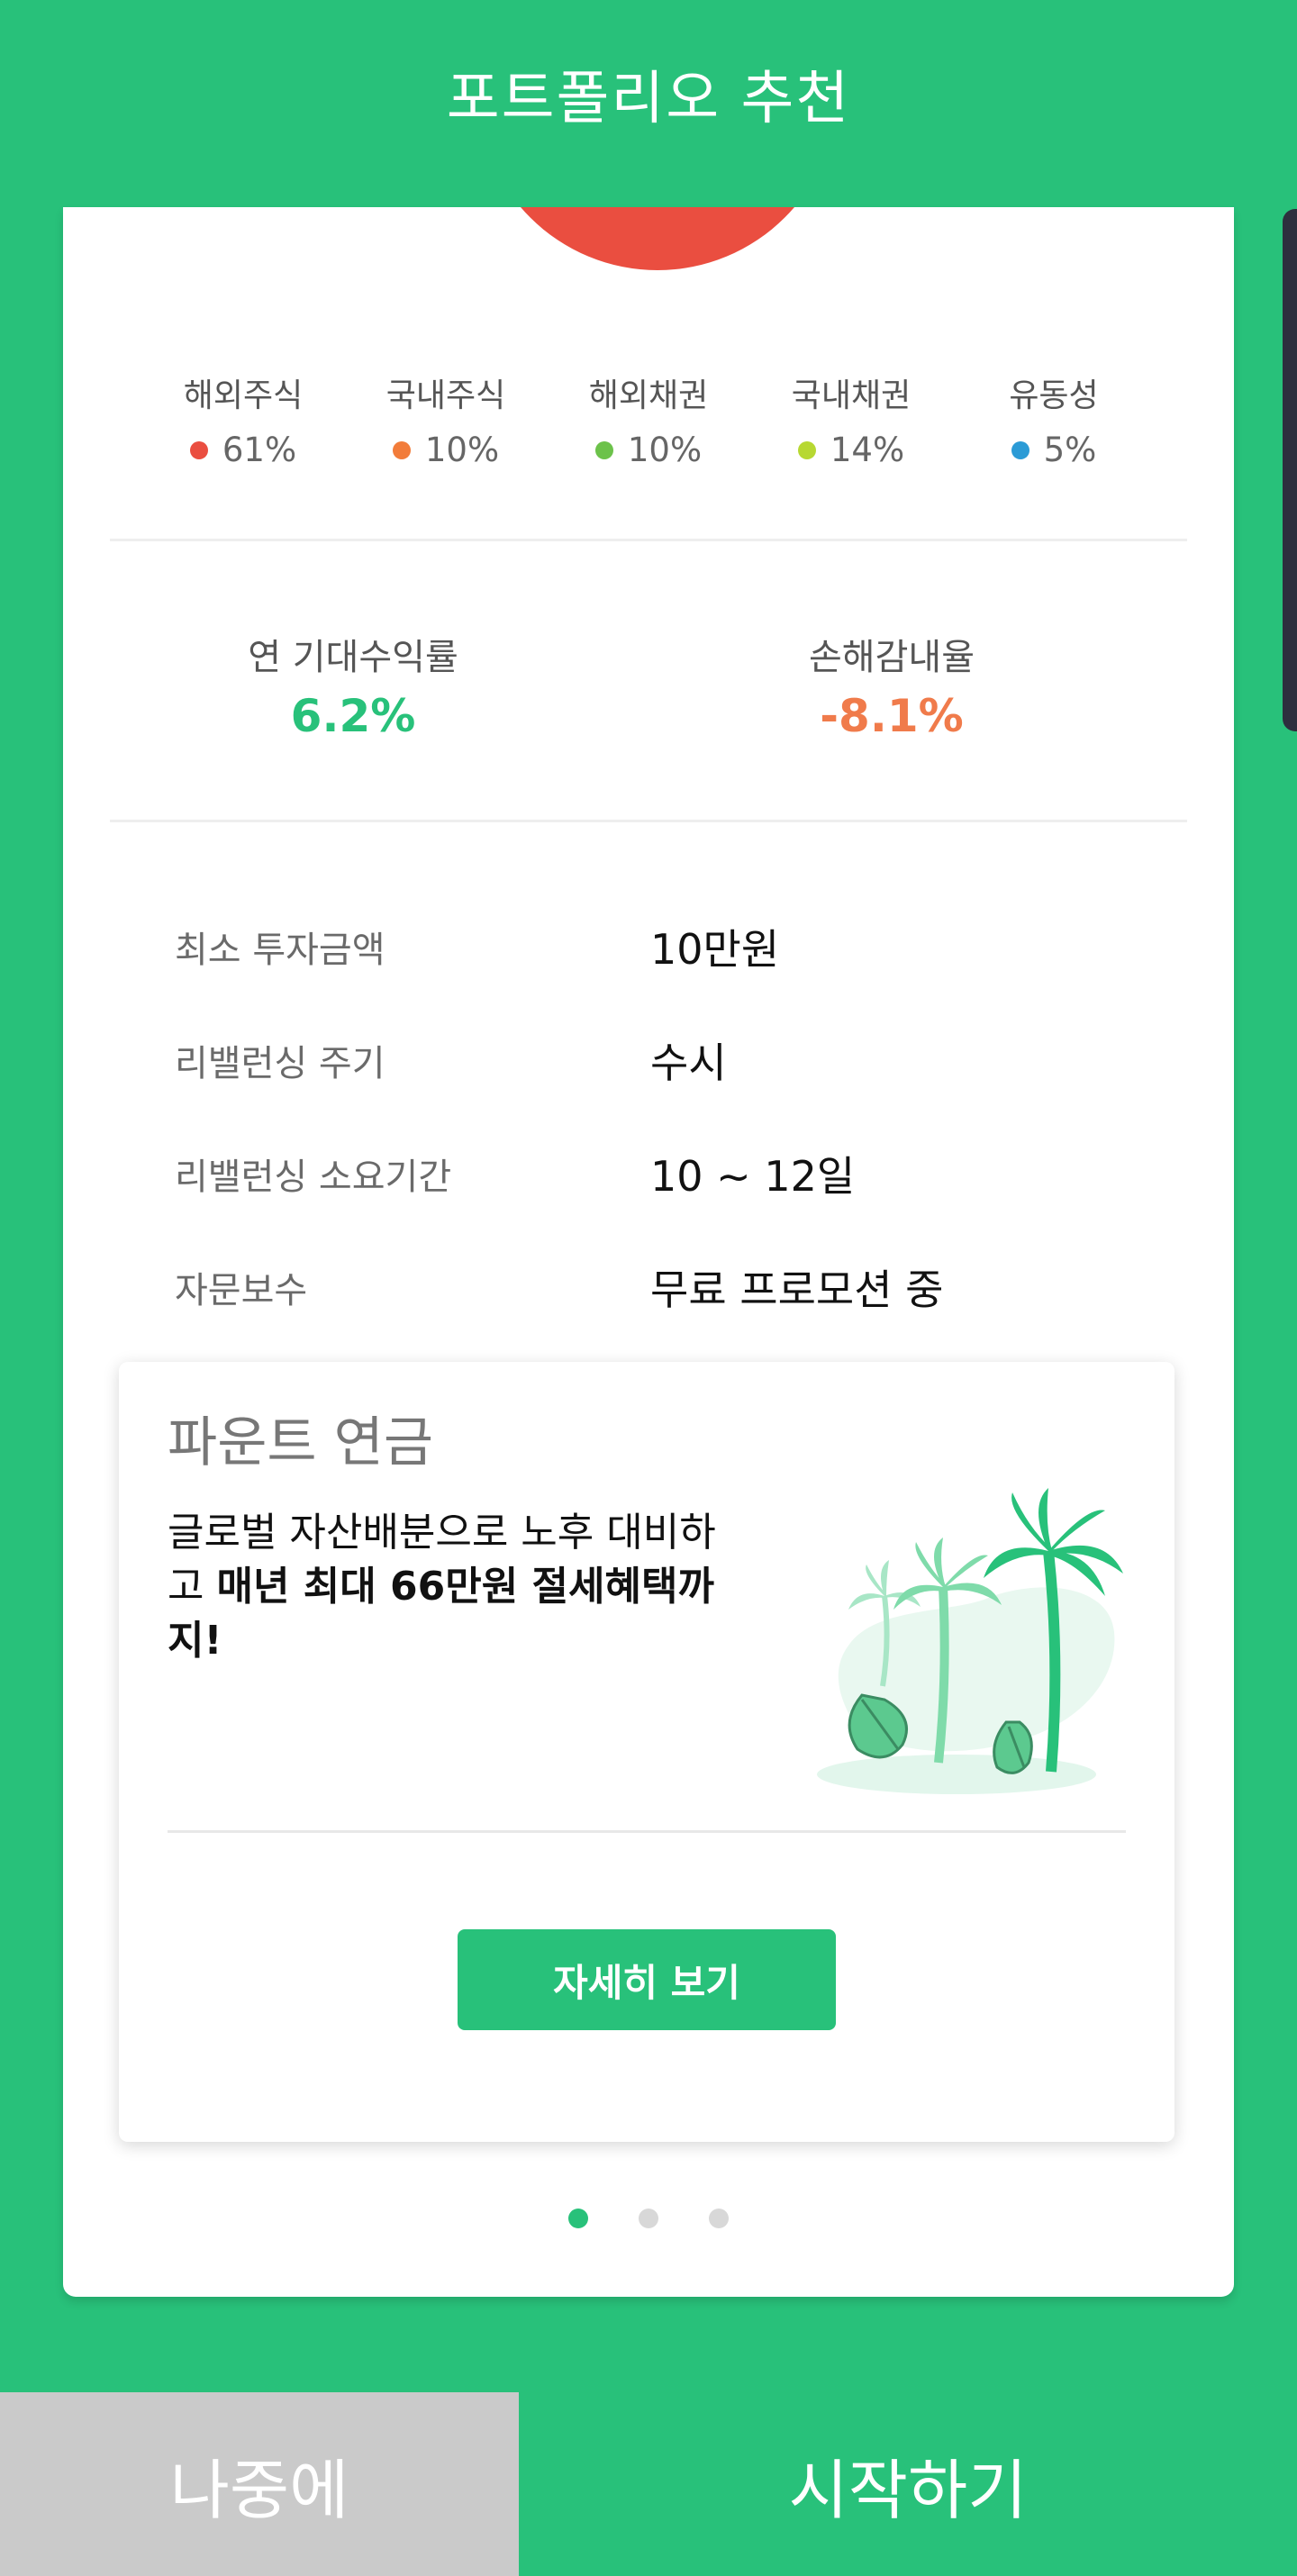  I want to click on allocation-item-domestic-stocks: 국내주식 10%, so click(446, 423).